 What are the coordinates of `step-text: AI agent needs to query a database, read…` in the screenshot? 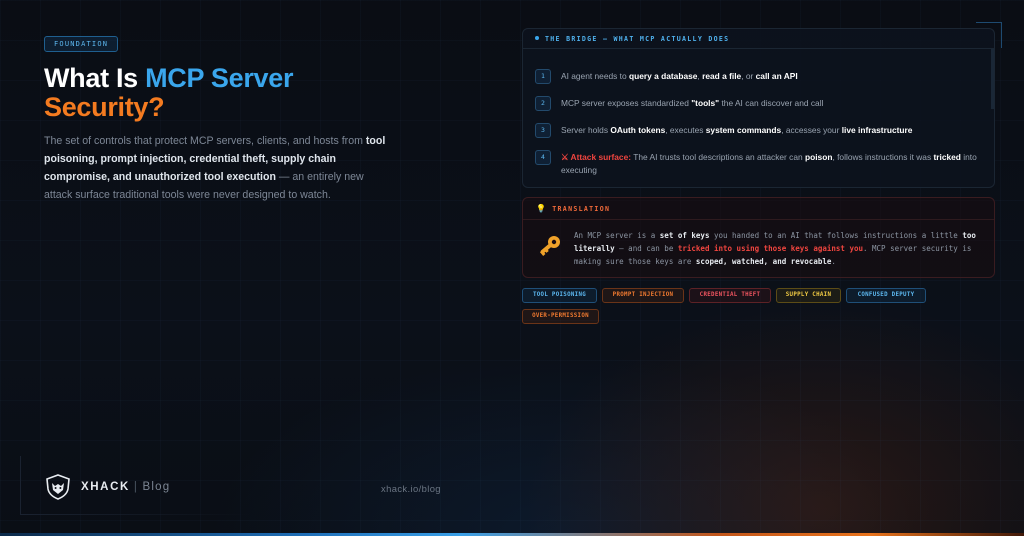 It's located at (679, 76).